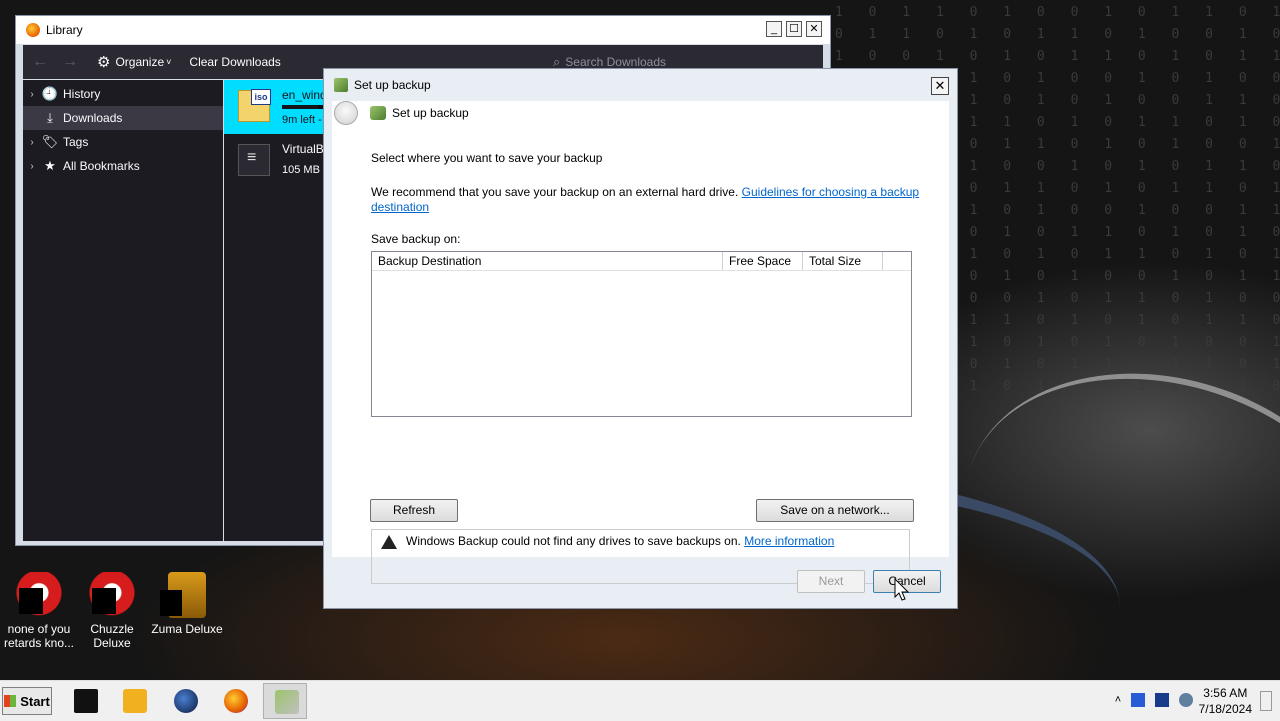 The width and height of the screenshot is (1280, 721). I want to click on sidebar-item-downloads: ⤓ Downloads, so click(123, 118).